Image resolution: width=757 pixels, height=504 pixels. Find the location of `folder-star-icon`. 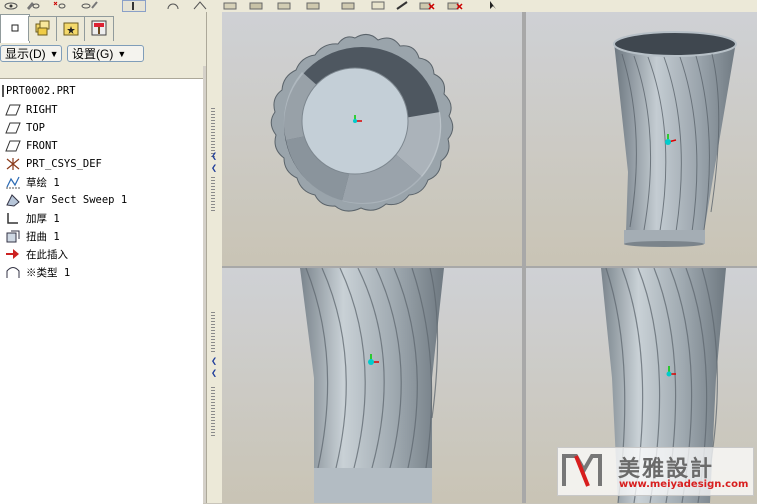

folder-star-icon is located at coordinates (71, 29).